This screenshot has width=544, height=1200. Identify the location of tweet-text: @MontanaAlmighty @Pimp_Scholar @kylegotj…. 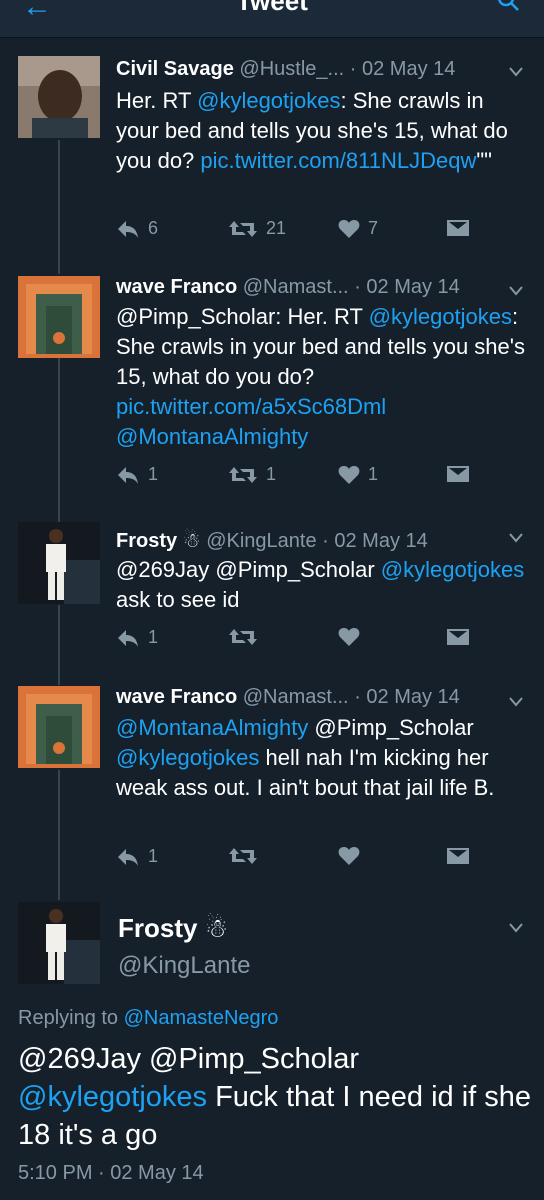
(323, 758).